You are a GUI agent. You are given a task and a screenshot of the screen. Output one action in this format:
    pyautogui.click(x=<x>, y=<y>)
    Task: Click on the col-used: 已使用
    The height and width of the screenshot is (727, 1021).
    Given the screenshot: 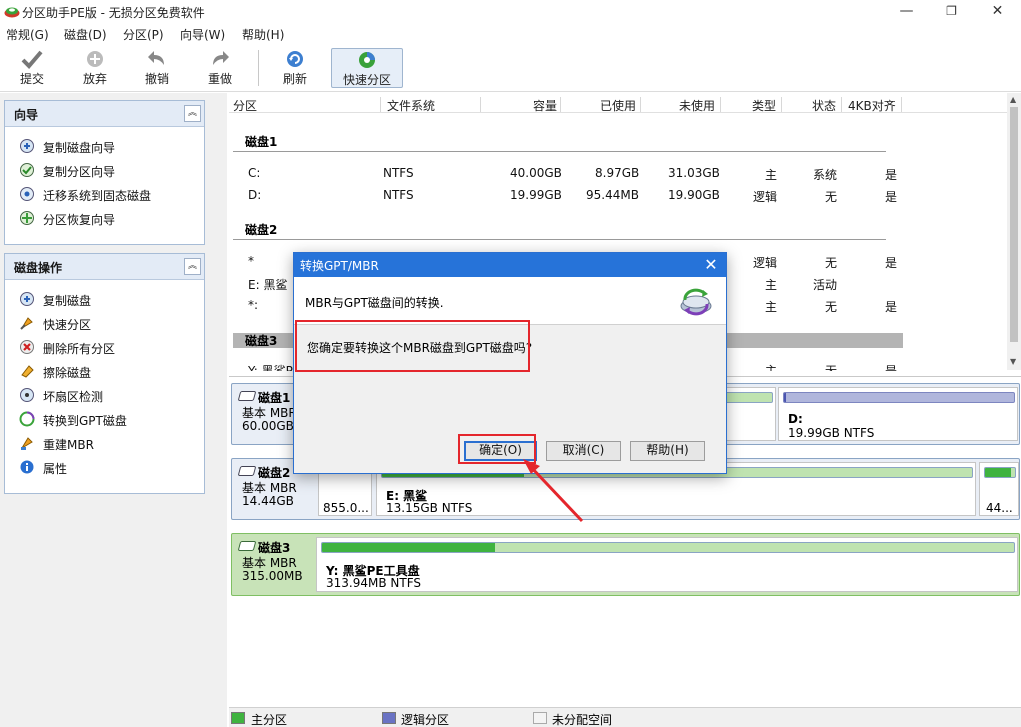 What is the action you would take?
    pyautogui.click(x=618, y=105)
    